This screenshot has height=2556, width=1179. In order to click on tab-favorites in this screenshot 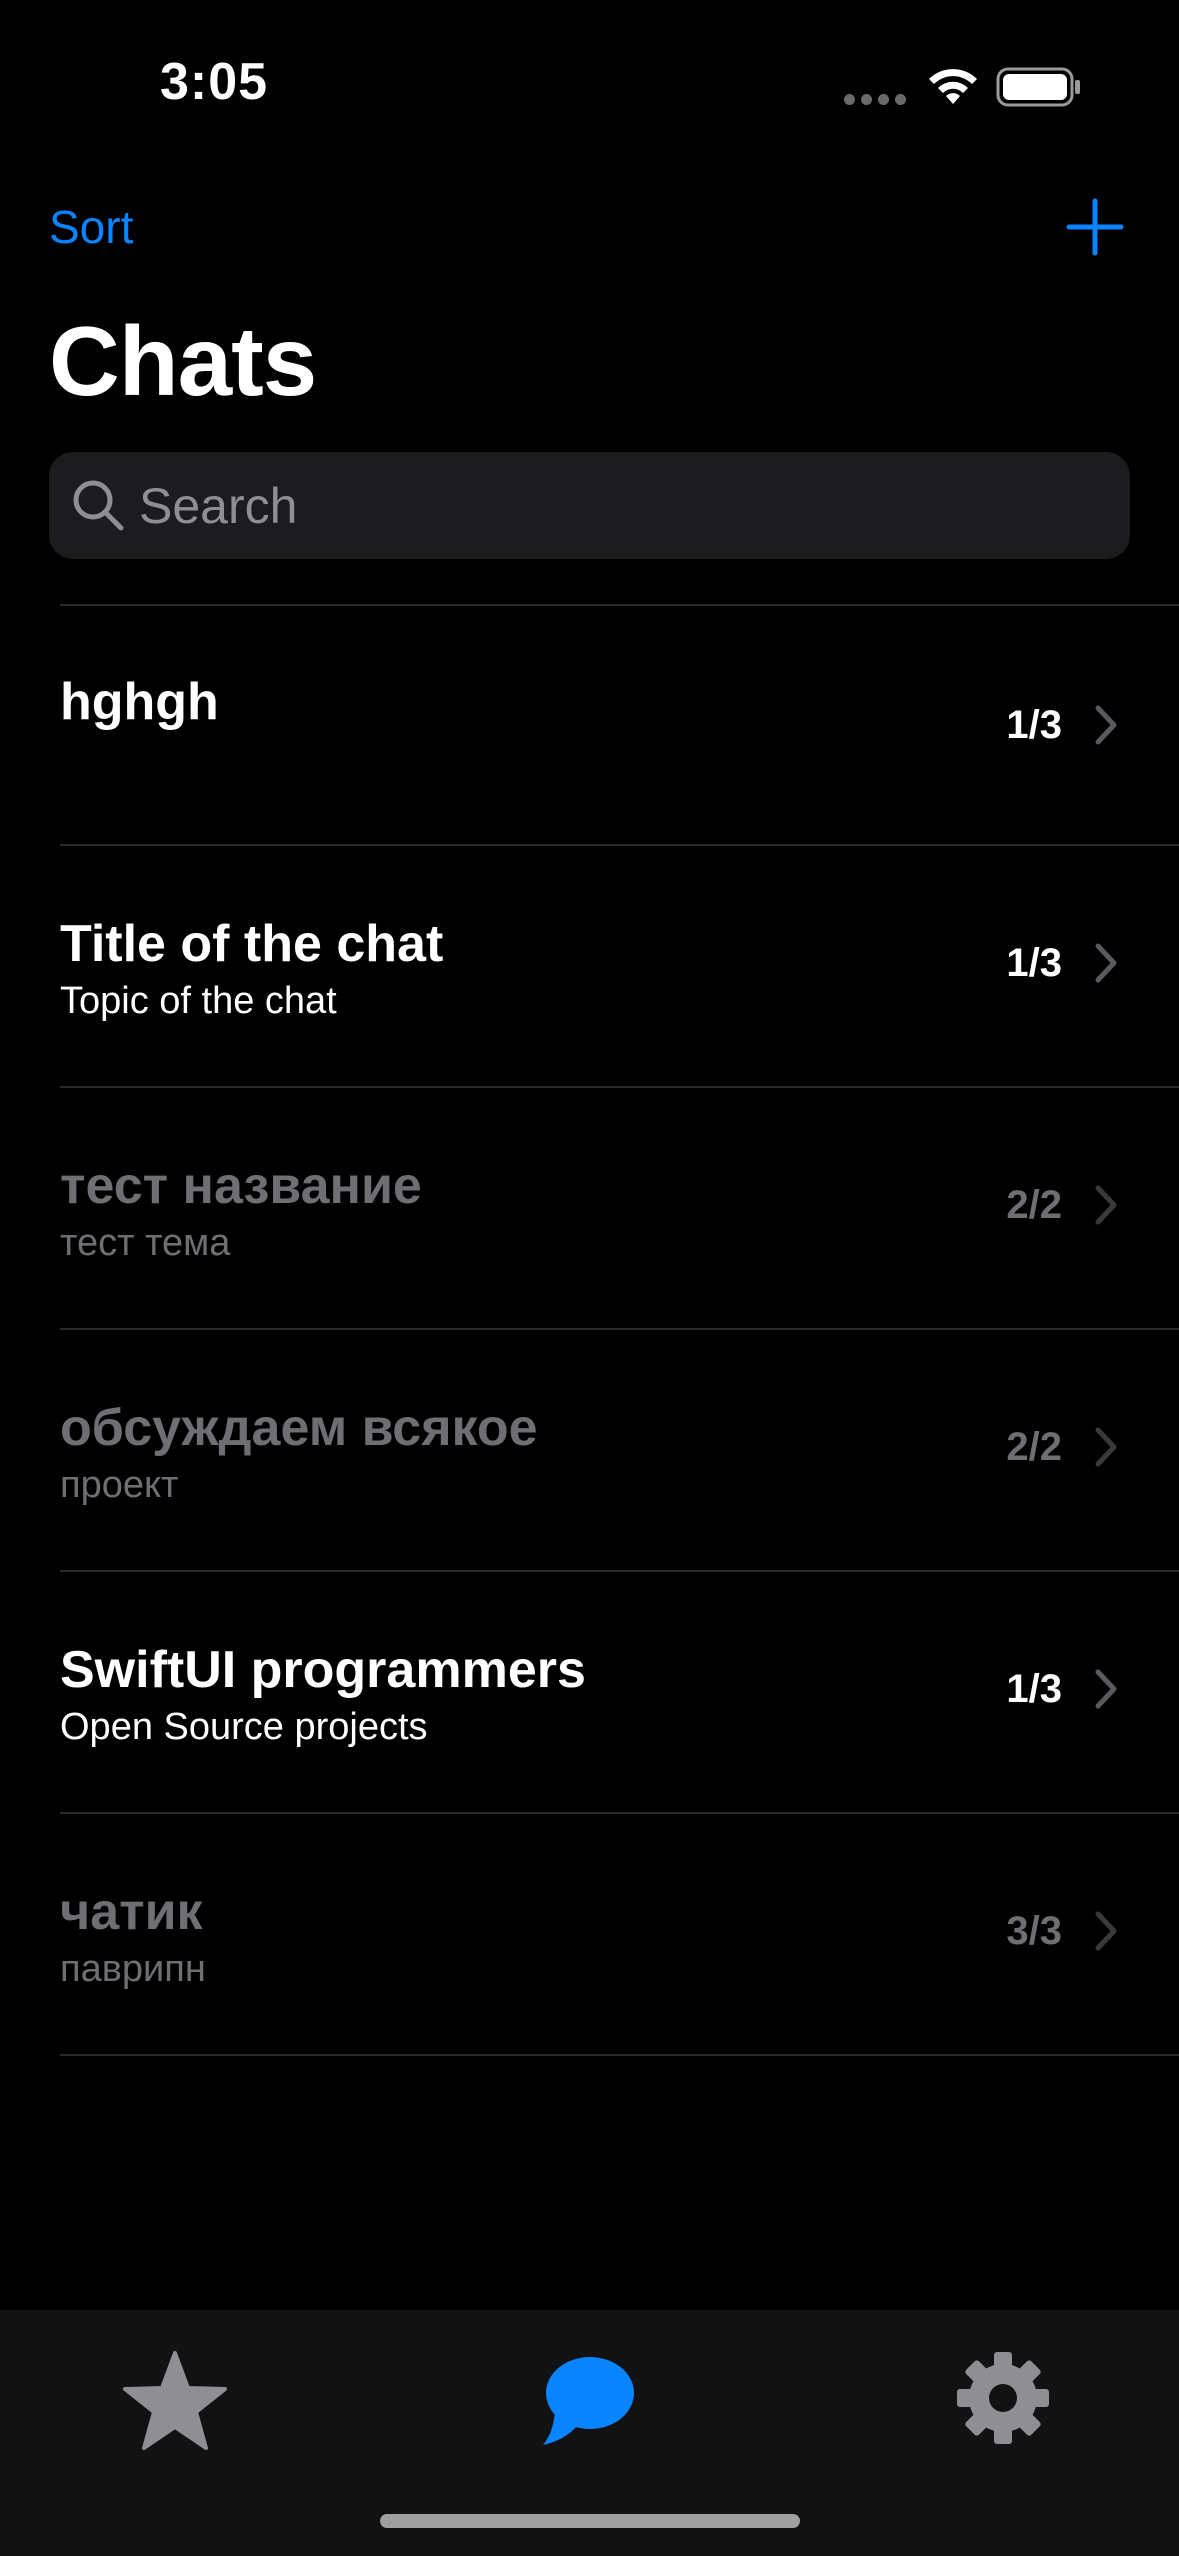, I will do `click(175, 2398)`.